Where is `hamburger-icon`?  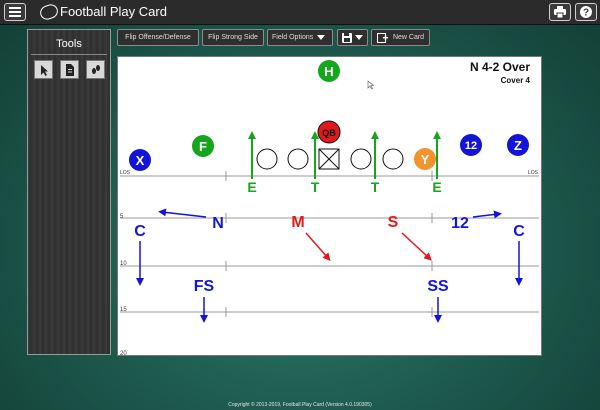 hamburger-icon is located at coordinates (15, 12).